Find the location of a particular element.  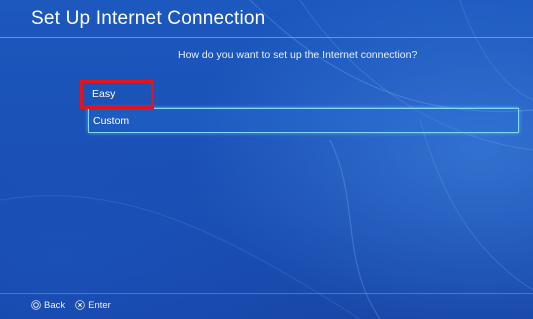

page-title: Set Up Internet Connection is located at coordinates (148, 18).